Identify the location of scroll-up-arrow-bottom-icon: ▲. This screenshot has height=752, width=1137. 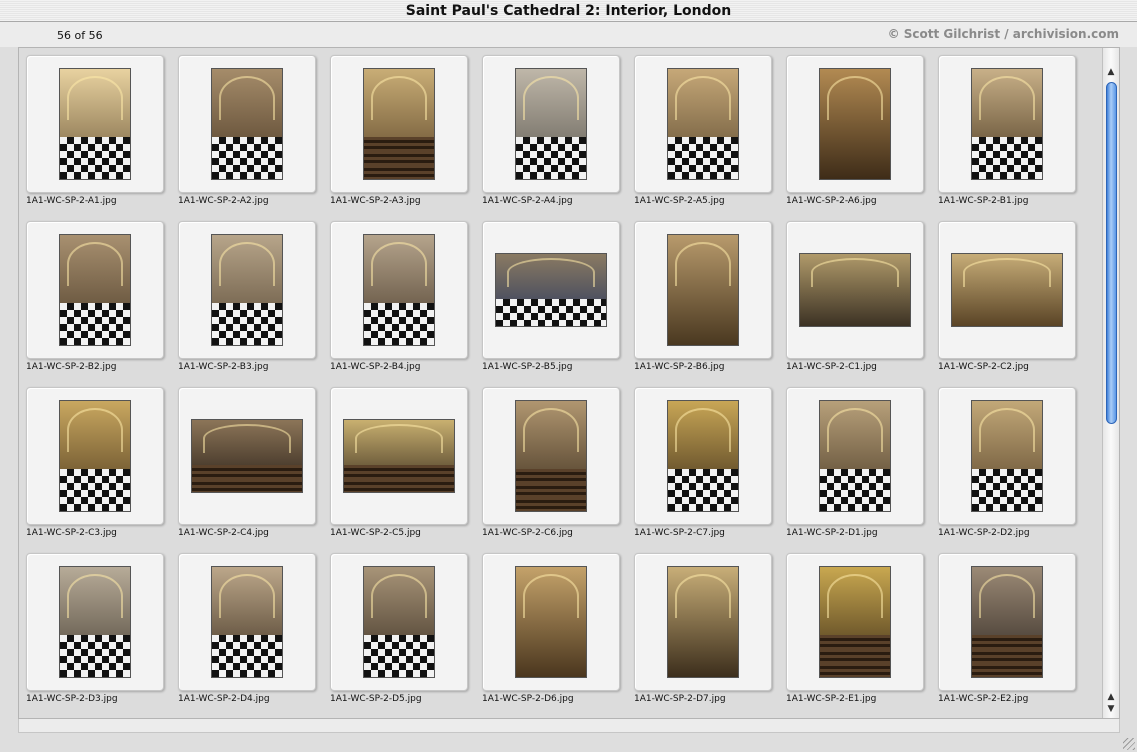
(1111, 697).